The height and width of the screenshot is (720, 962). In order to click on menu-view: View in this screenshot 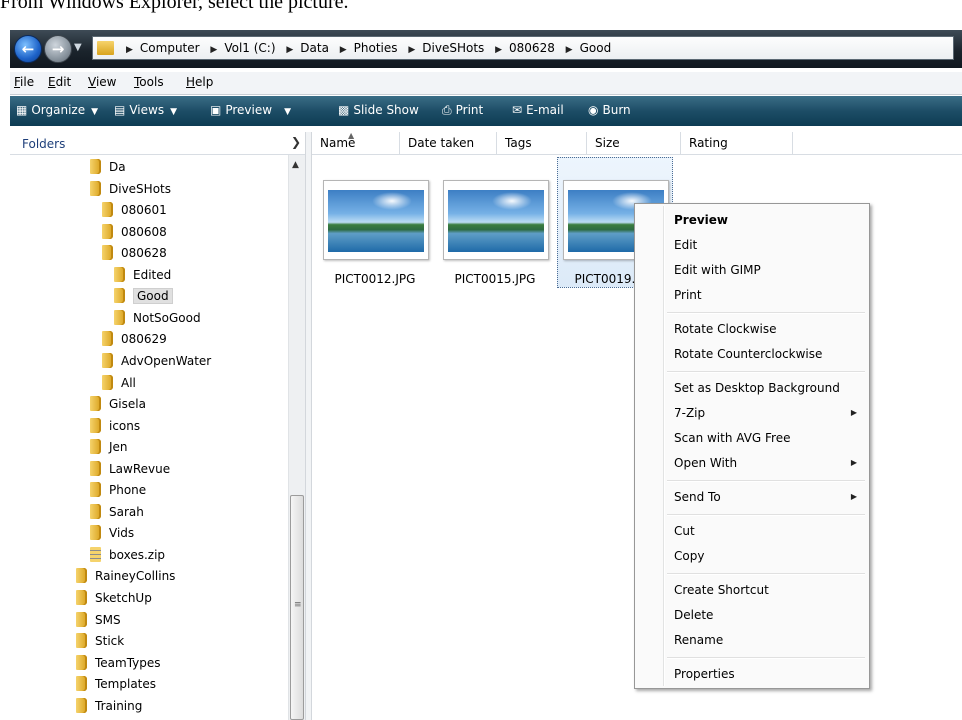, I will do `click(102, 82)`.